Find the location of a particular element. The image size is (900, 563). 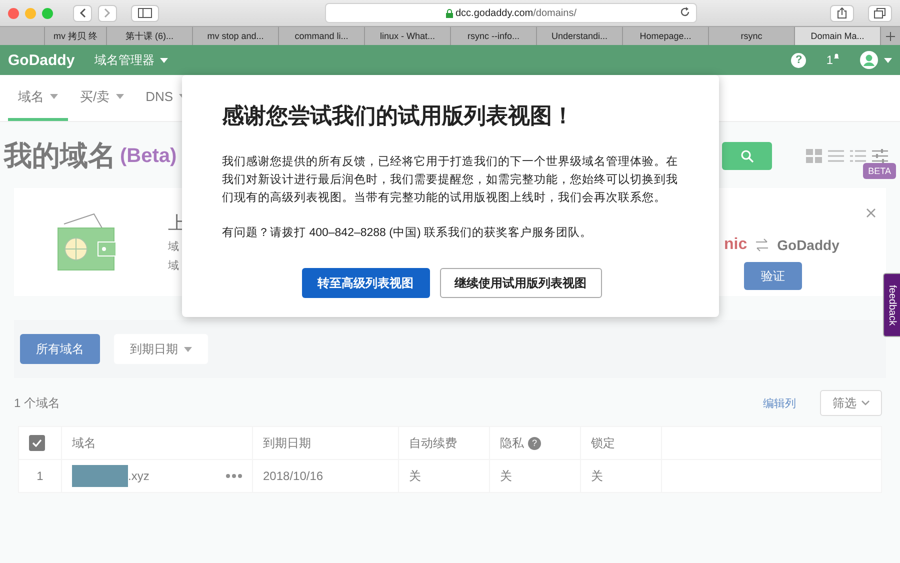

edit-columns-link: 编辑列 is located at coordinates (779, 403).